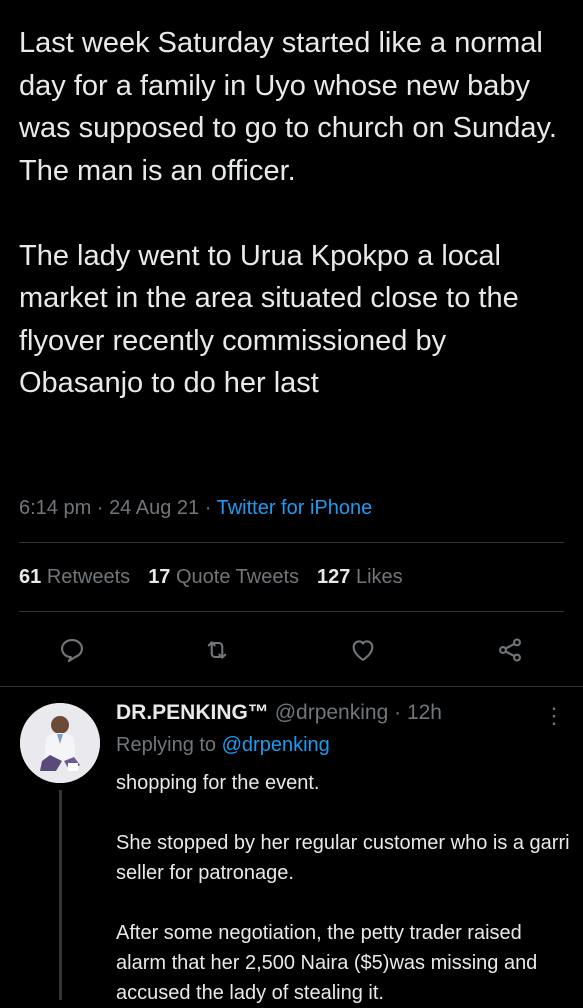 The image size is (583, 1008). Describe the element at coordinates (291, 650) in the screenshot. I see `tweet-actions` at that location.